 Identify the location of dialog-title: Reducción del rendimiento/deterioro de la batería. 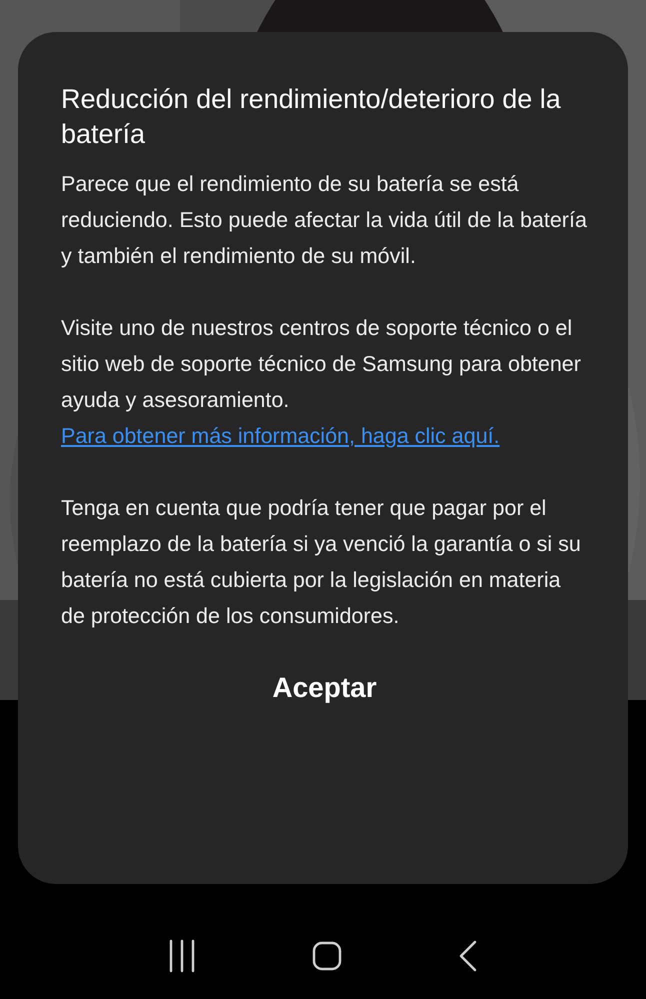
(311, 117).